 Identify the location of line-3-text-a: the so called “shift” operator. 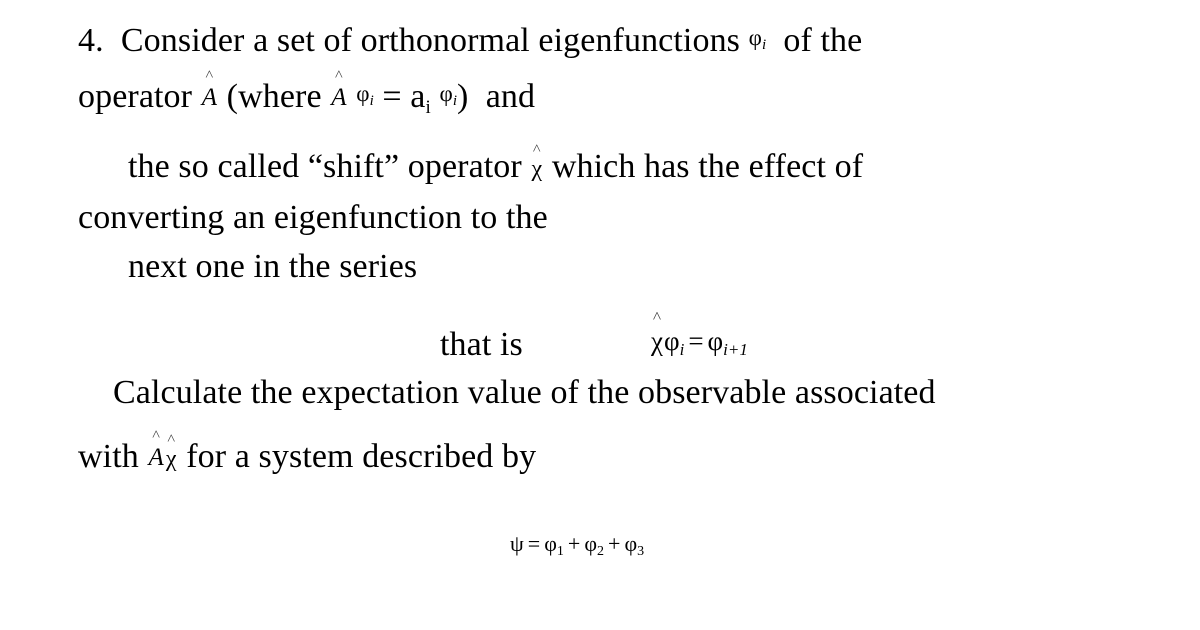
(325, 166).